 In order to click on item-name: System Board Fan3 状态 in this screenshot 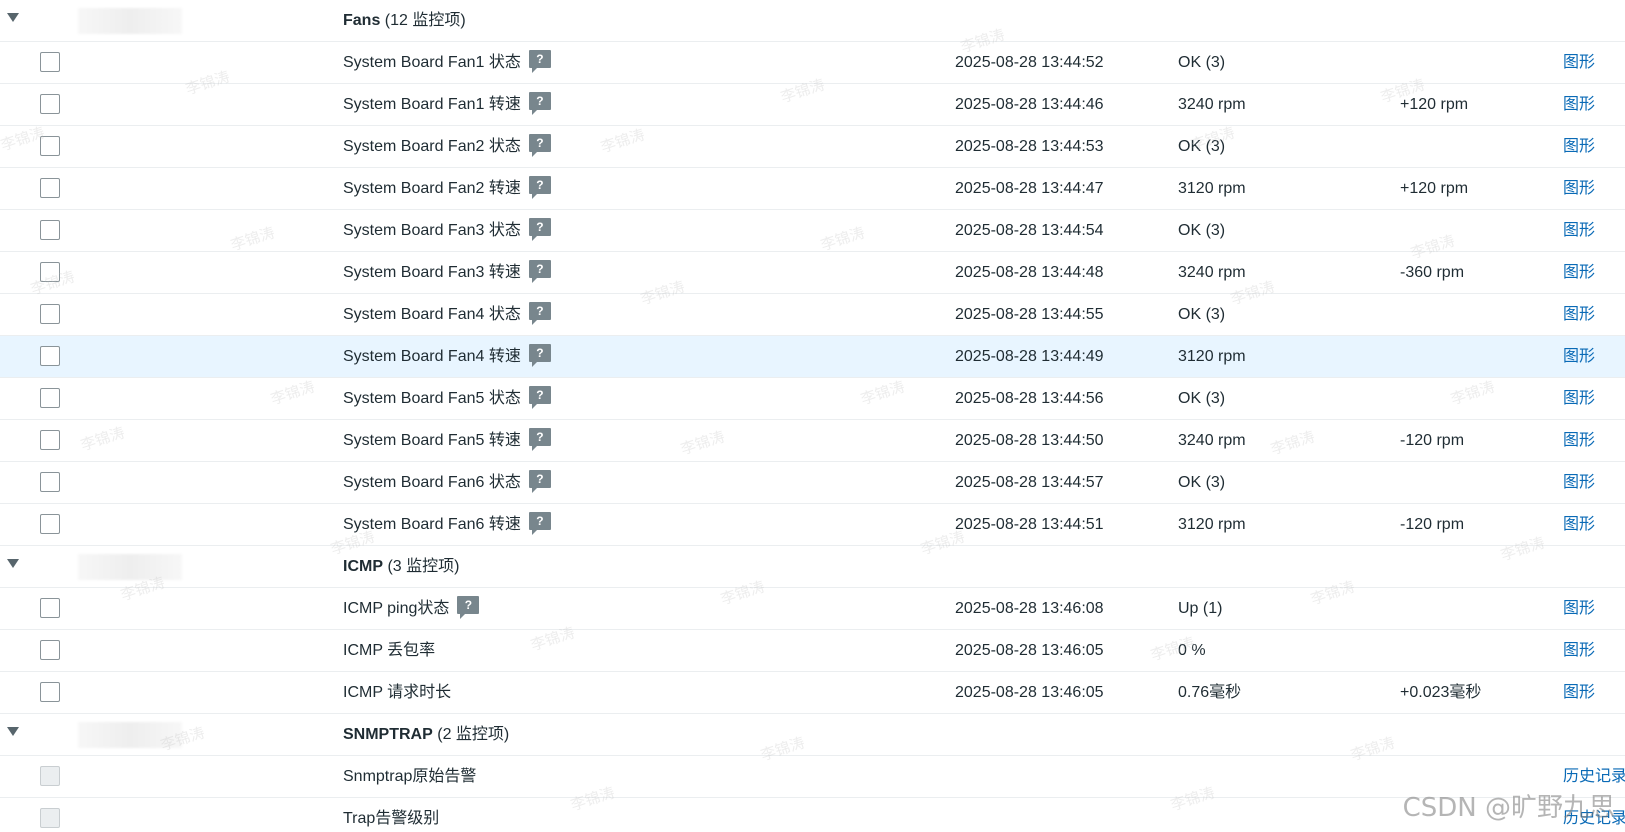, I will do `click(432, 230)`.